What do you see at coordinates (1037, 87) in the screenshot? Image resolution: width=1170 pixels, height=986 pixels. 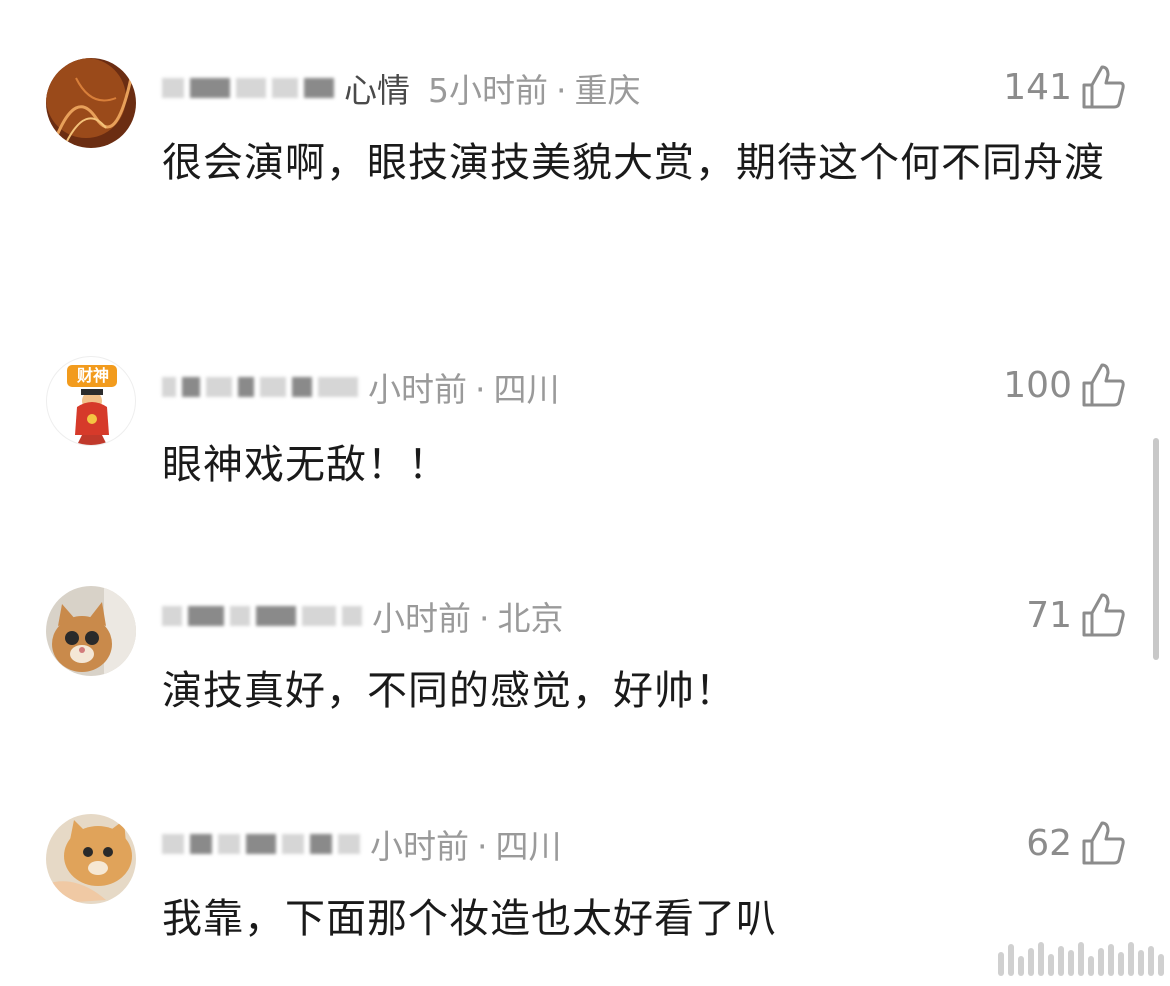 I see `like-count: 141` at bounding box center [1037, 87].